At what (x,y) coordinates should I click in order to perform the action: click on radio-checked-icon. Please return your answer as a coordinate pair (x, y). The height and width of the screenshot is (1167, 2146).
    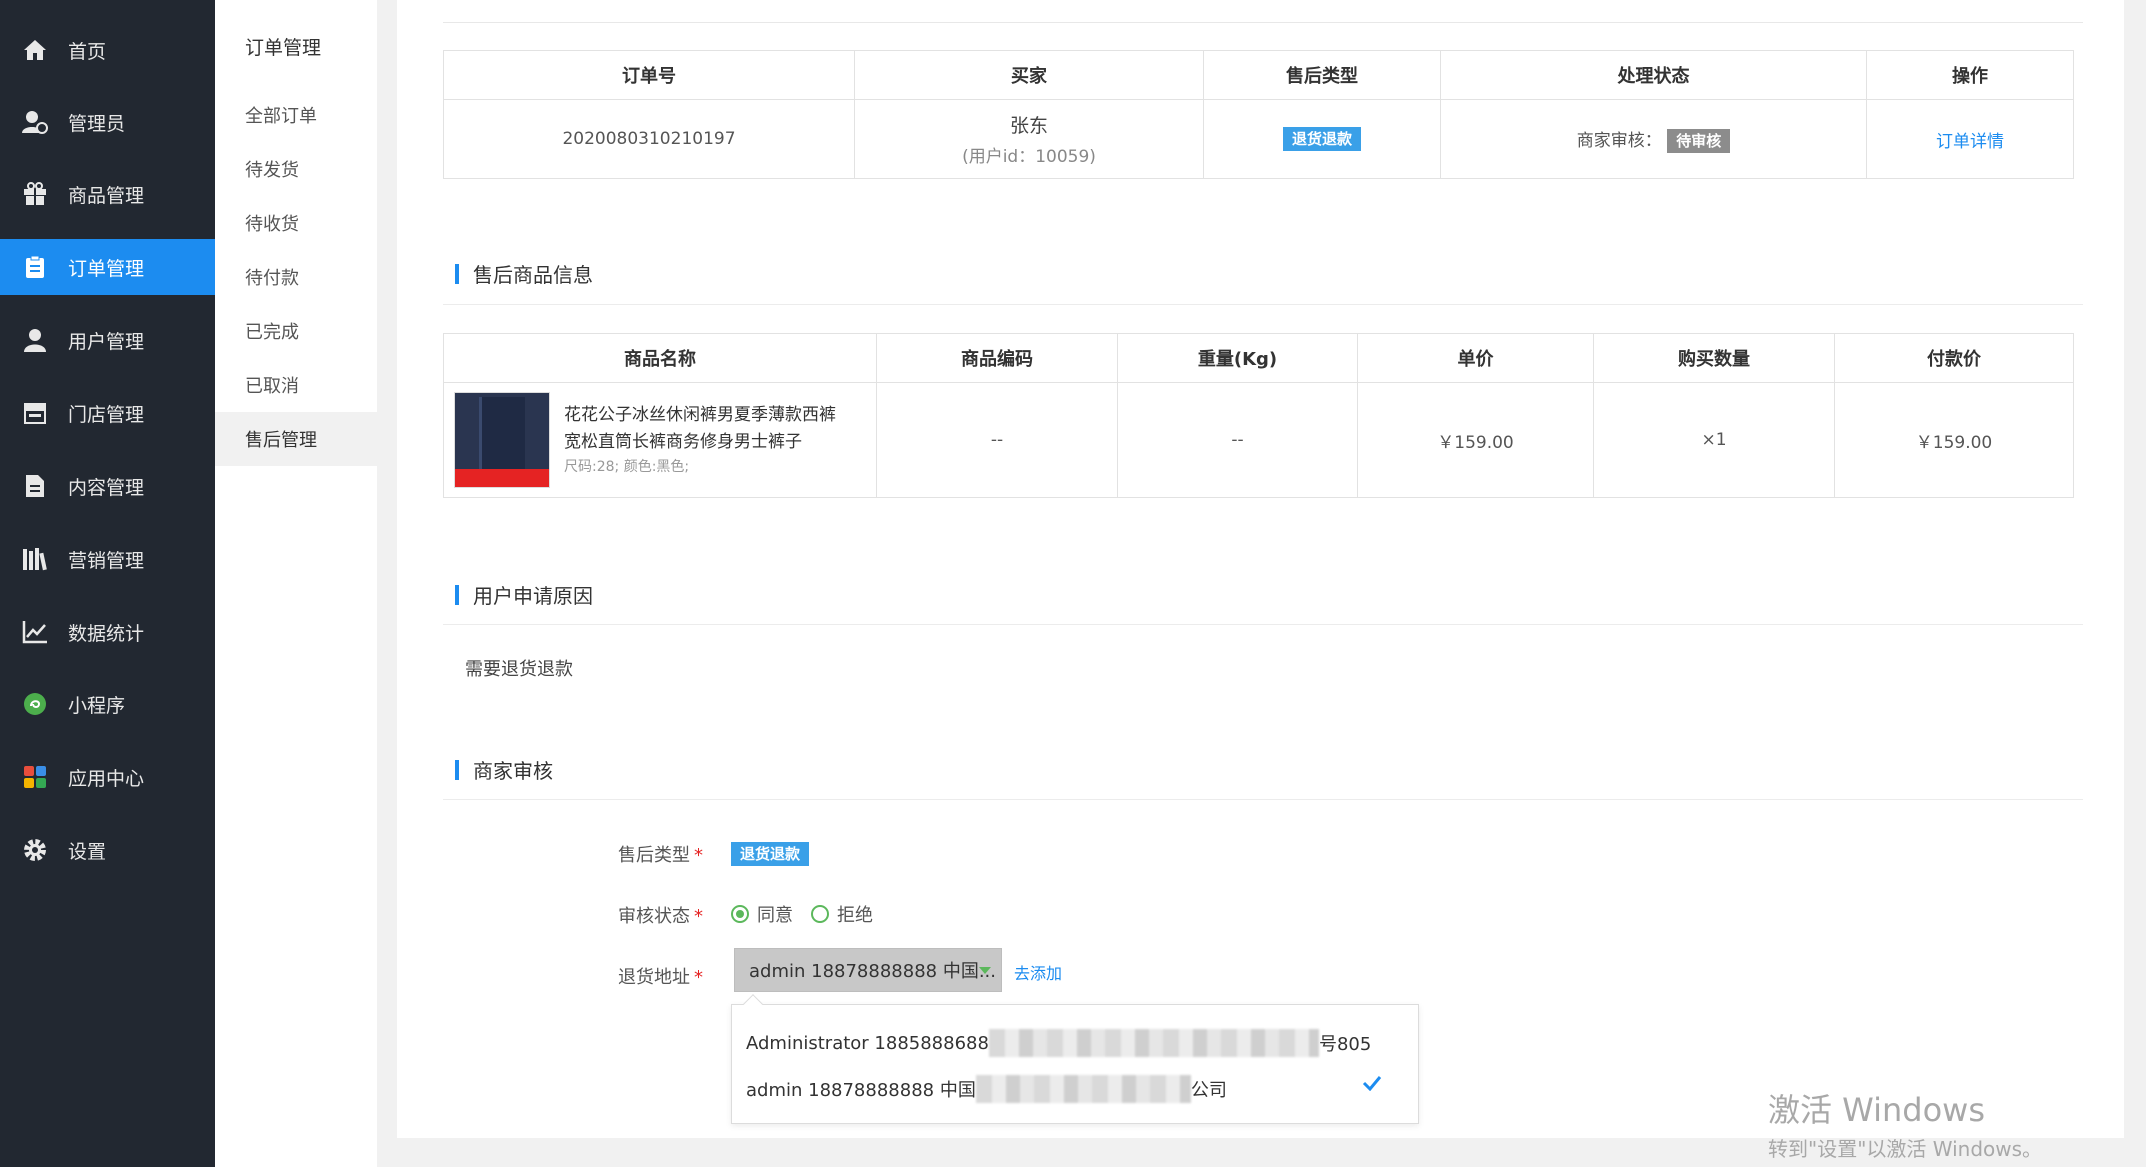
    Looking at the image, I should click on (740, 914).